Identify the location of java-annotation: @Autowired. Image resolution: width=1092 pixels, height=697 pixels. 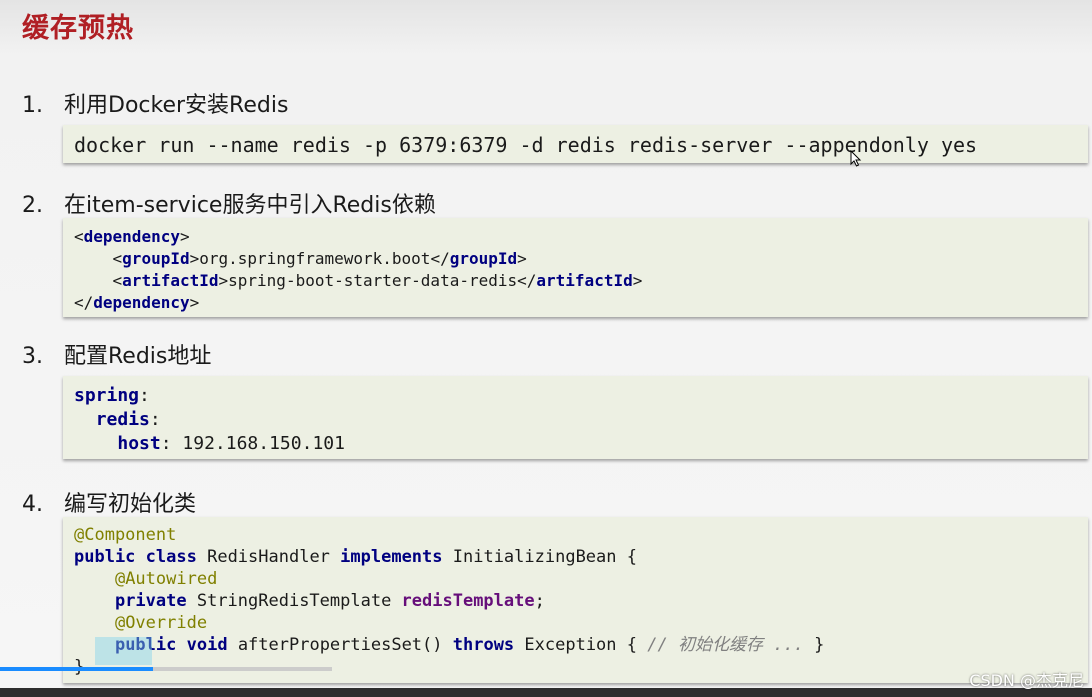
(166, 579).